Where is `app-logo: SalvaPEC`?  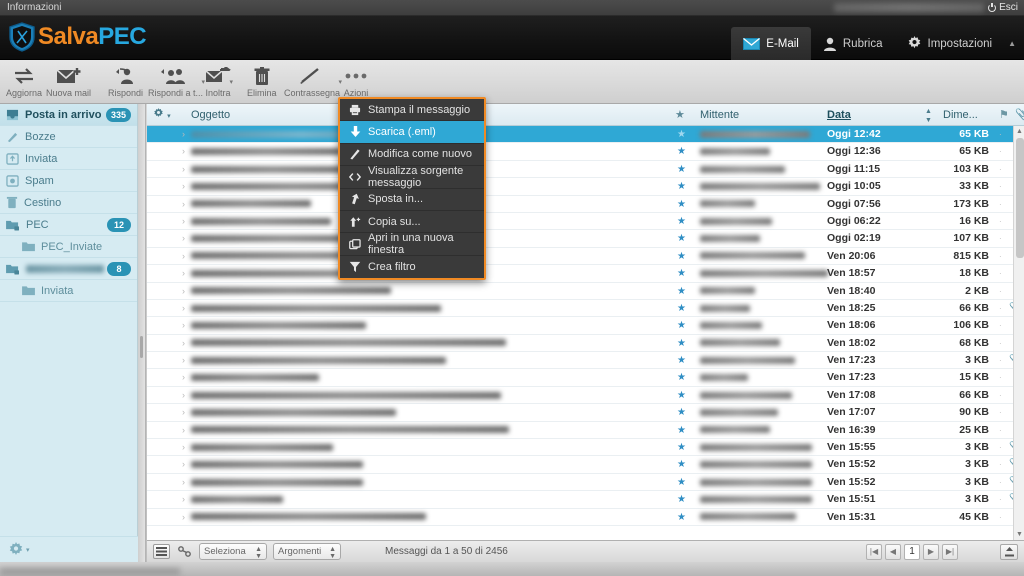 app-logo: SalvaPEC is located at coordinates (77, 37).